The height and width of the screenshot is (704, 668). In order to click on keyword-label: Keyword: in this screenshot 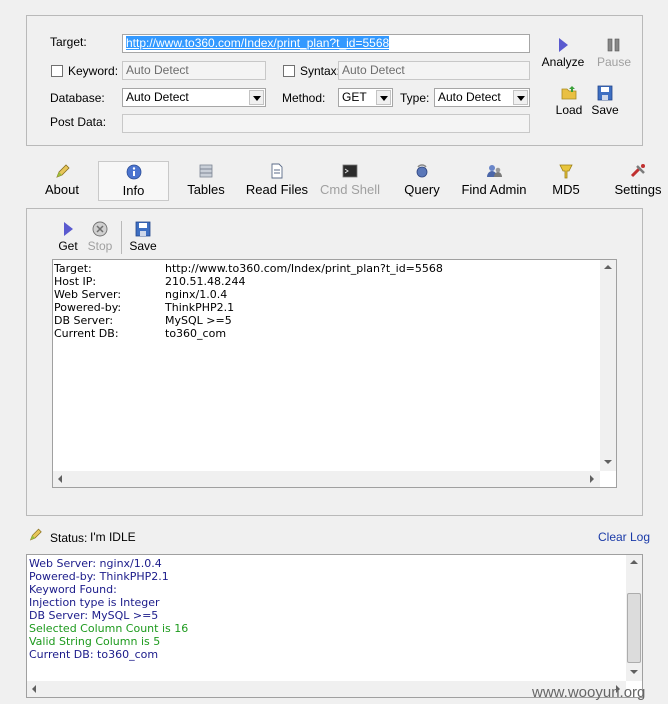, I will do `click(93, 71)`.